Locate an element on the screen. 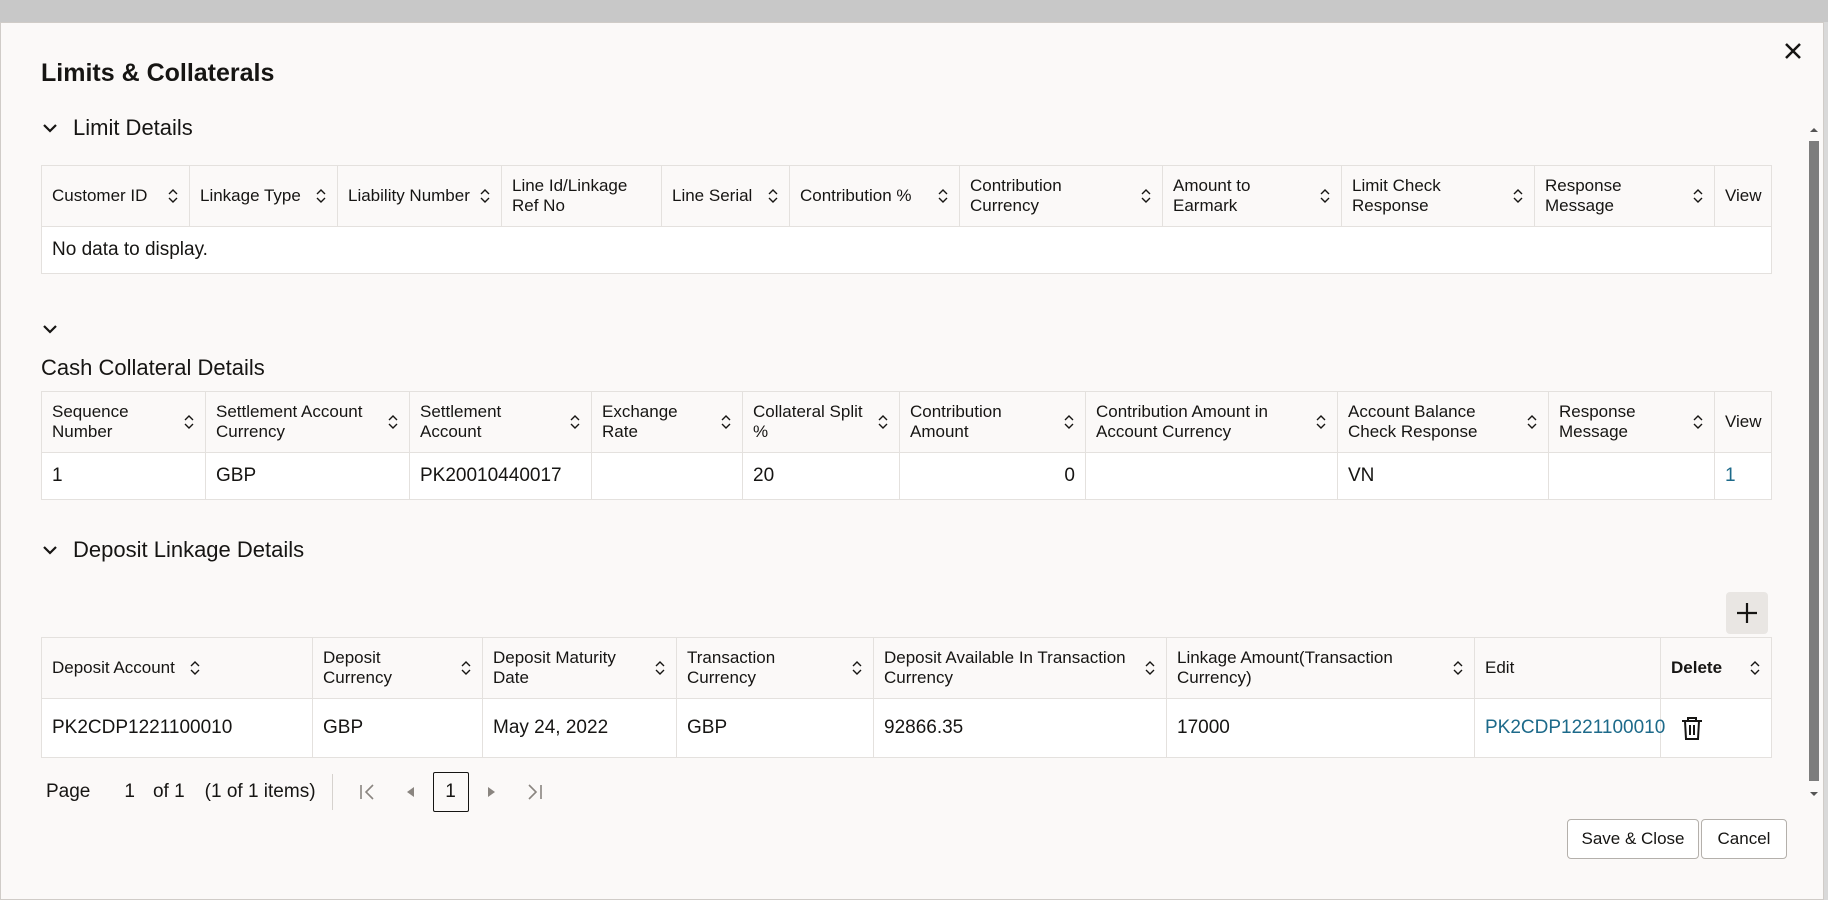 The height and width of the screenshot is (900, 1828). column-header: Amount to Earmark is located at coordinates (1252, 196).